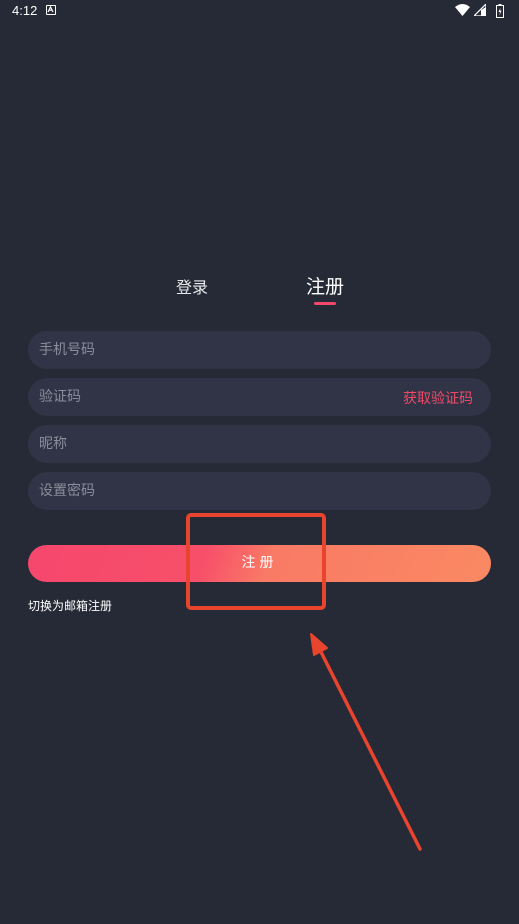 The height and width of the screenshot is (924, 519). Describe the element at coordinates (366, 742) in the screenshot. I see `annotation-arrow-icon` at that location.